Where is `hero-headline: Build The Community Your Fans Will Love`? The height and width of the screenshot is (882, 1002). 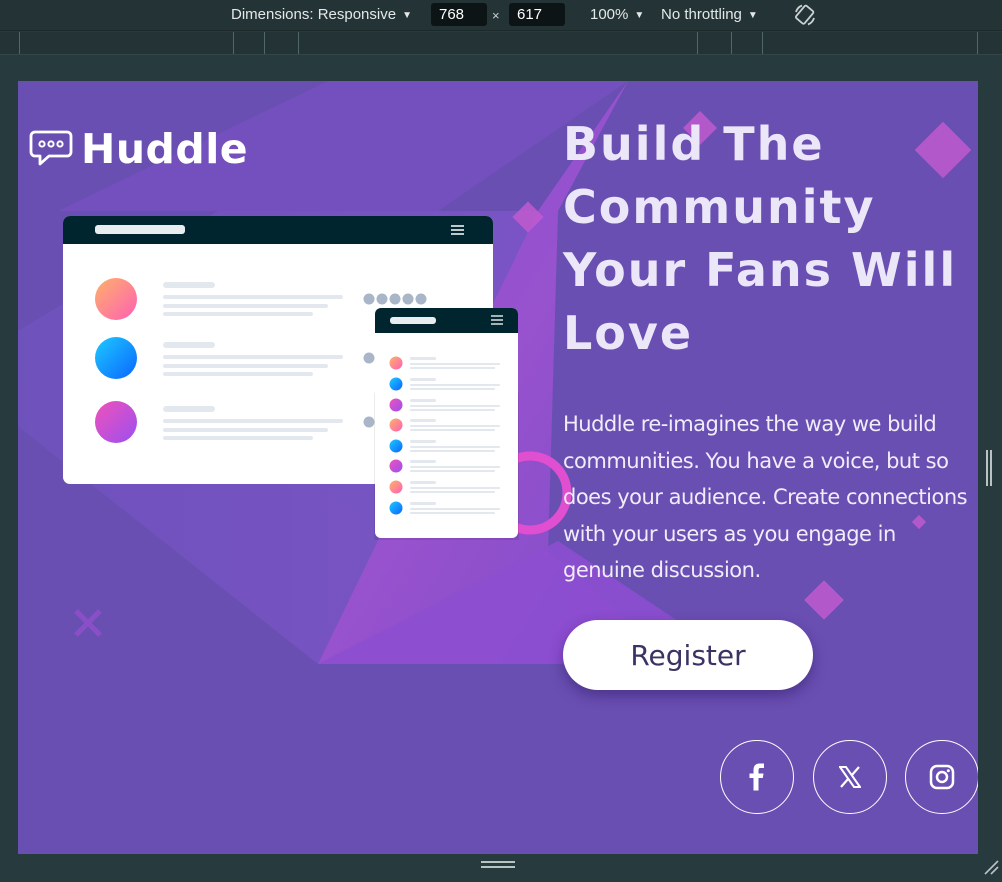 hero-headline: Build The Community Your Fans Will Love is located at coordinates (760, 238).